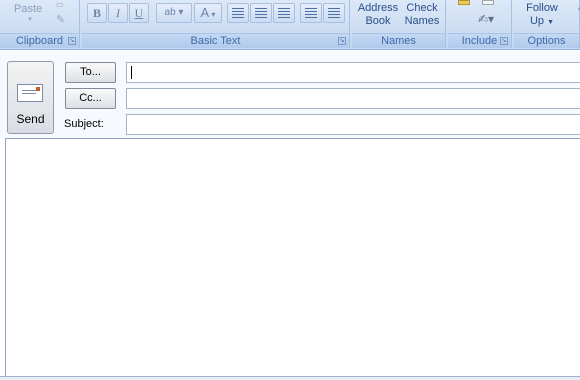  I want to click on paste-dropdown-icon: ▼, so click(30, 20).